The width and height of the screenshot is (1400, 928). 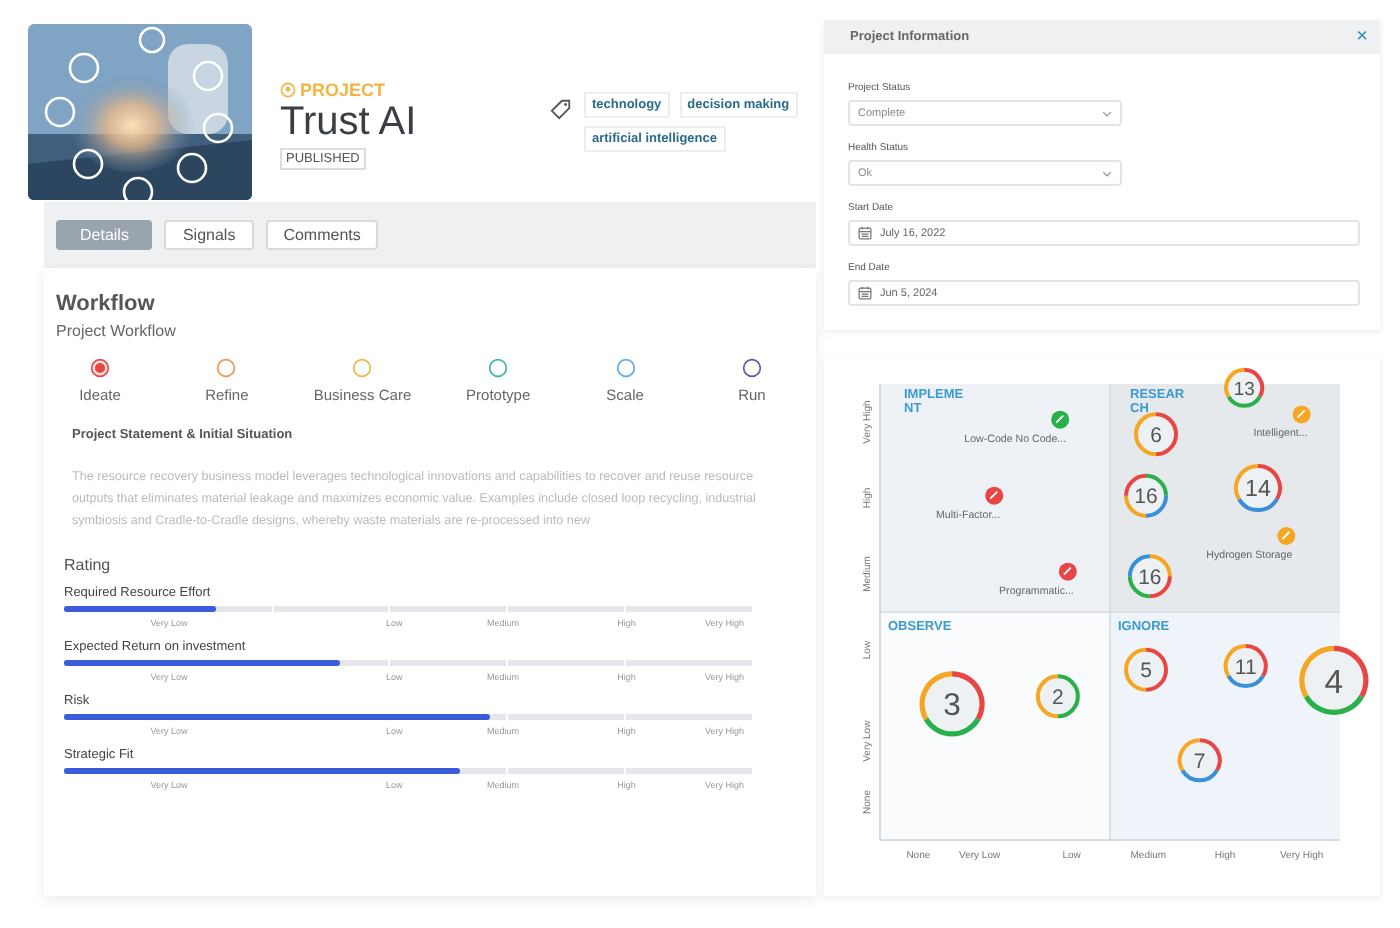 I want to click on close-button: ×, so click(x=1362, y=37).